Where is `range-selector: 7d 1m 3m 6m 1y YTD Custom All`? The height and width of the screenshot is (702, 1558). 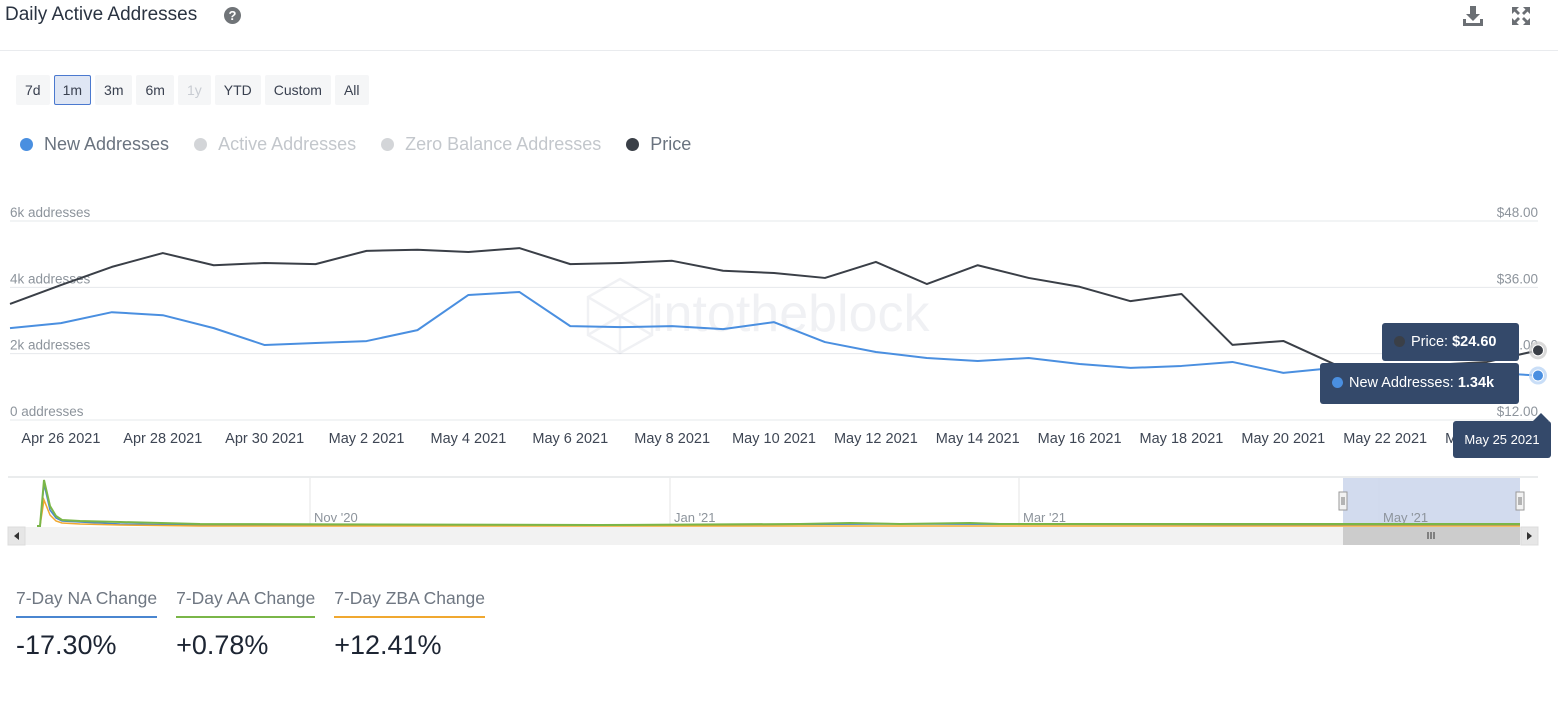 range-selector: 7d 1m 3m 6m 1y YTD Custom All is located at coordinates (192, 90).